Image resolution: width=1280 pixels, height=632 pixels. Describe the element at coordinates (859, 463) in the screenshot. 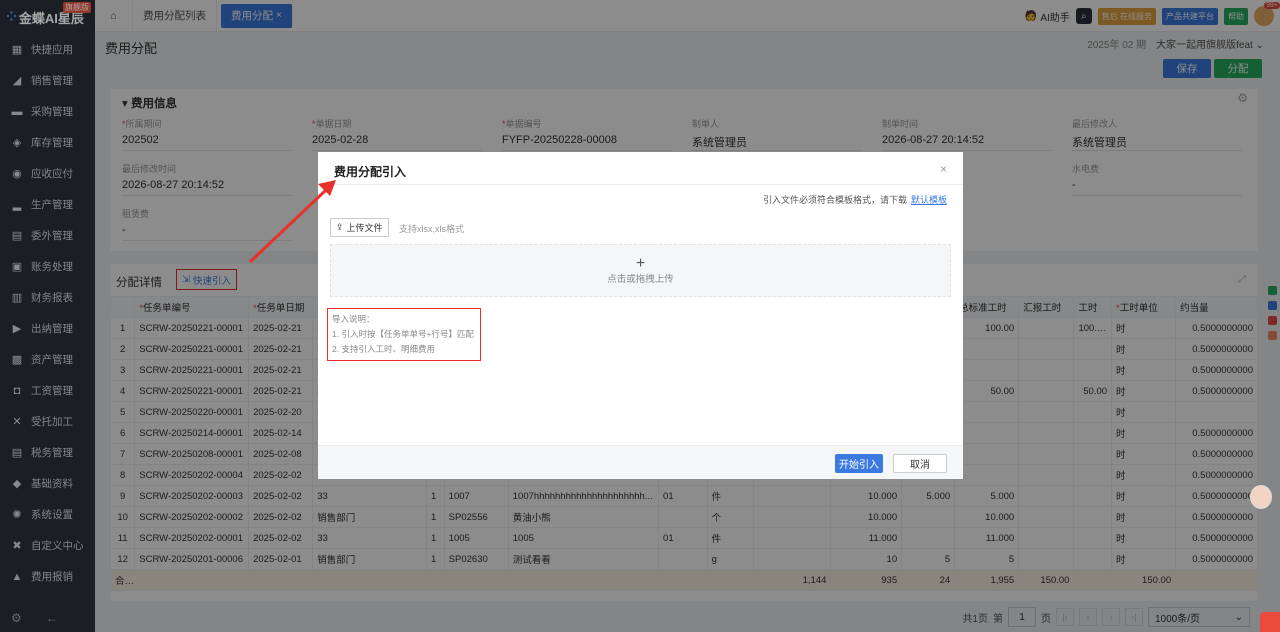

I see `start-import-button: 开始引入` at that location.